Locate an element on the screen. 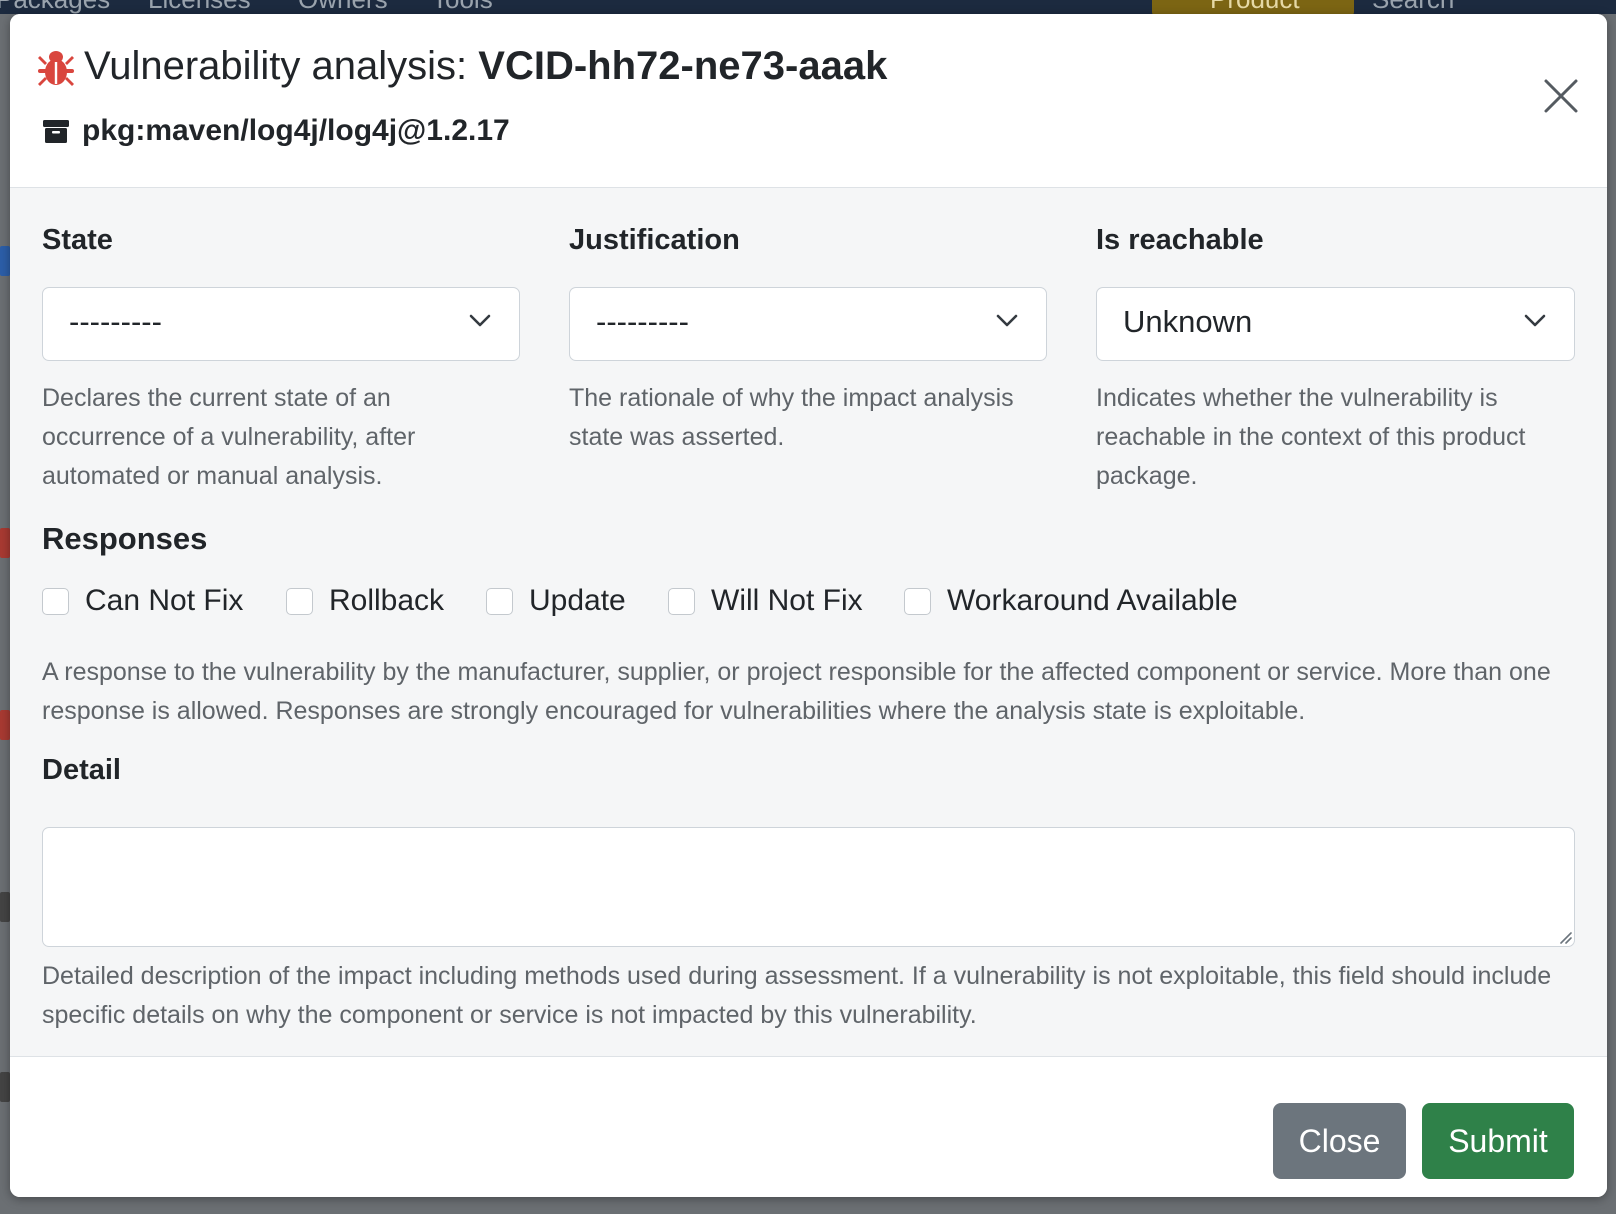 The height and width of the screenshot is (1214, 1616). close-icon is located at coordinates (1561, 96).